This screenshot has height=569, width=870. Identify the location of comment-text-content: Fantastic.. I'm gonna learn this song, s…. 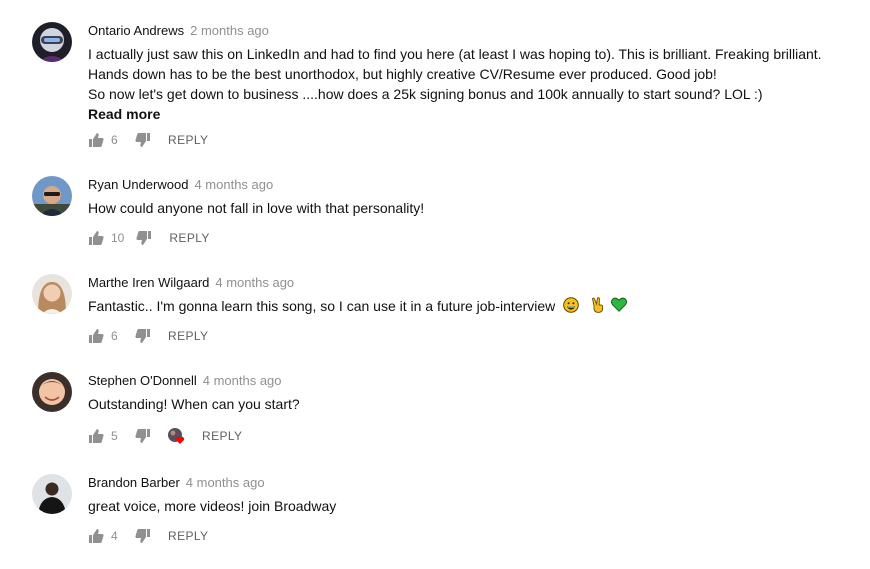
(322, 306).